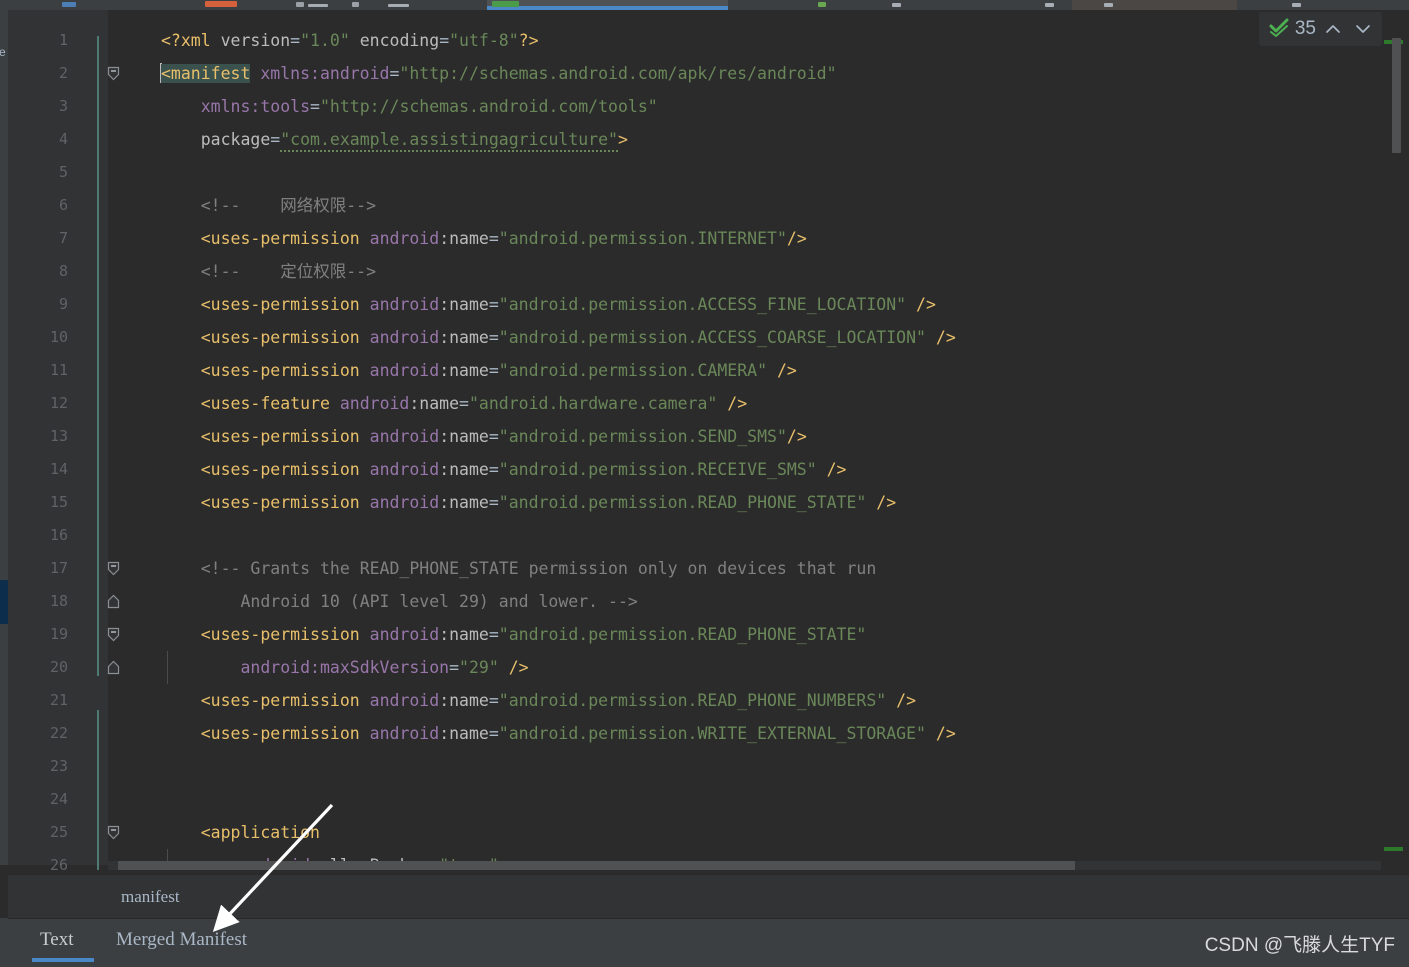  Describe the element at coordinates (58, 370) in the screenshot. I see `line-number: 11` at that location.